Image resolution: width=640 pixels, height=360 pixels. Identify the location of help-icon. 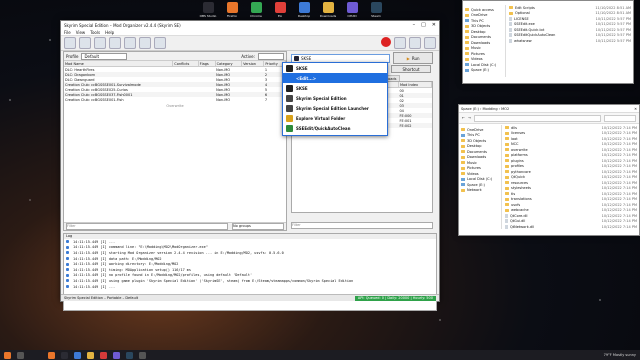
(430, 43).